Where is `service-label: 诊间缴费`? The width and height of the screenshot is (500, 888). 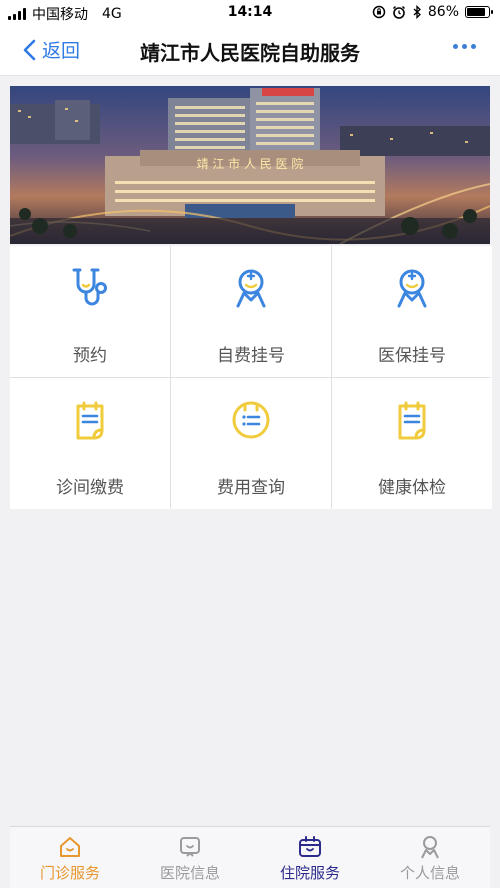 service-label: 诊间缴费 is located at coordinates (90, 488).